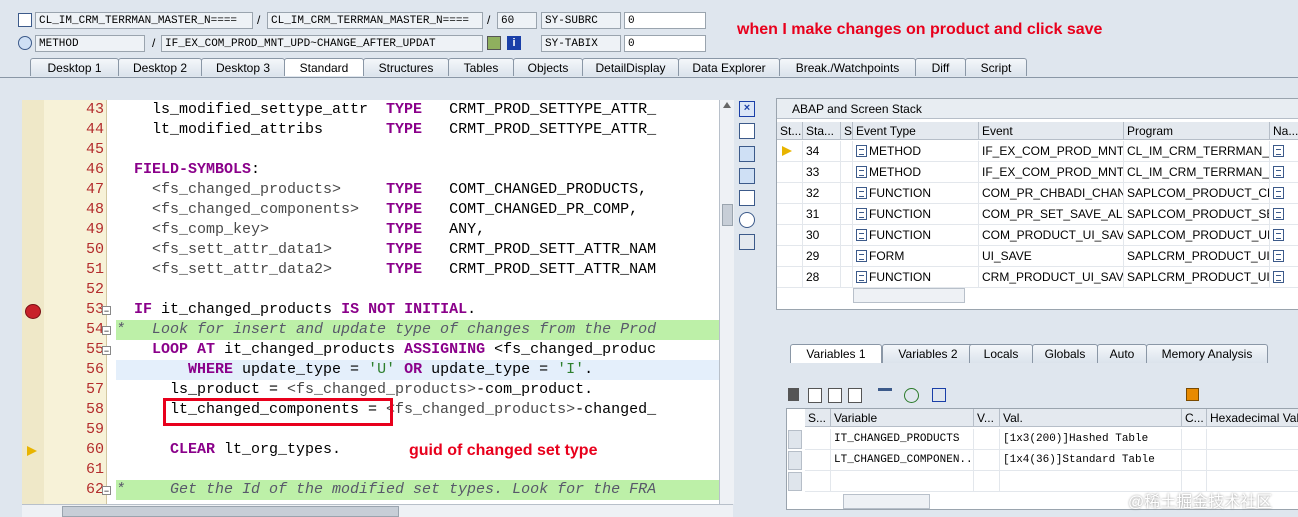 The image size is (1298, 517). What do you see at coordinates (747, 220) in the screenshot?
I see `services-icon` at bounding box center [747, 220].